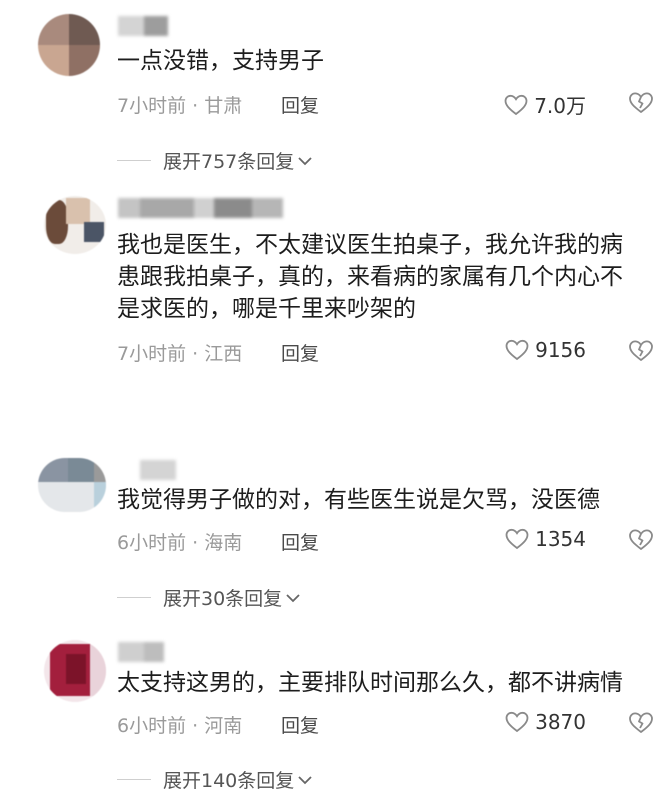  Describe the element at coordinates (370, 277) in the screenshot. I see `comment-text-line-2: 患跟我拍桌子，真的，来看病的家属有几个内心不` at that location.